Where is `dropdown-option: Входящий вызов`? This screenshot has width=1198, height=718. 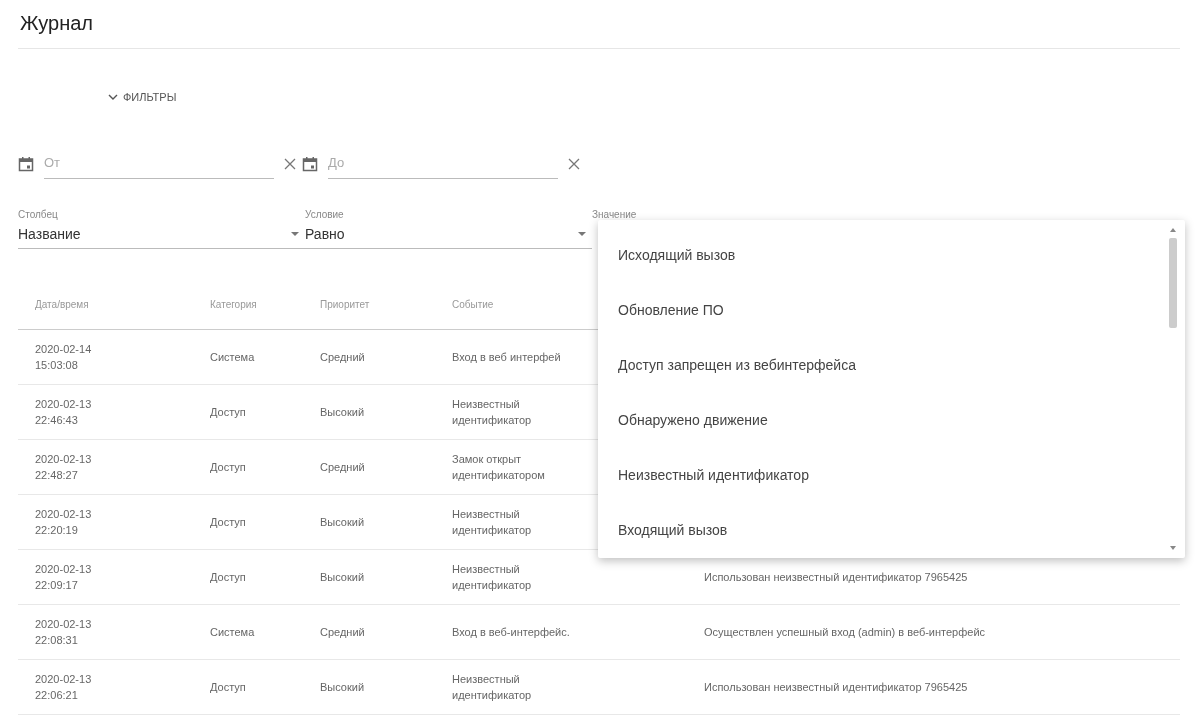
dropdown-option: Входящий вызов is located at coordinates (882, 530).